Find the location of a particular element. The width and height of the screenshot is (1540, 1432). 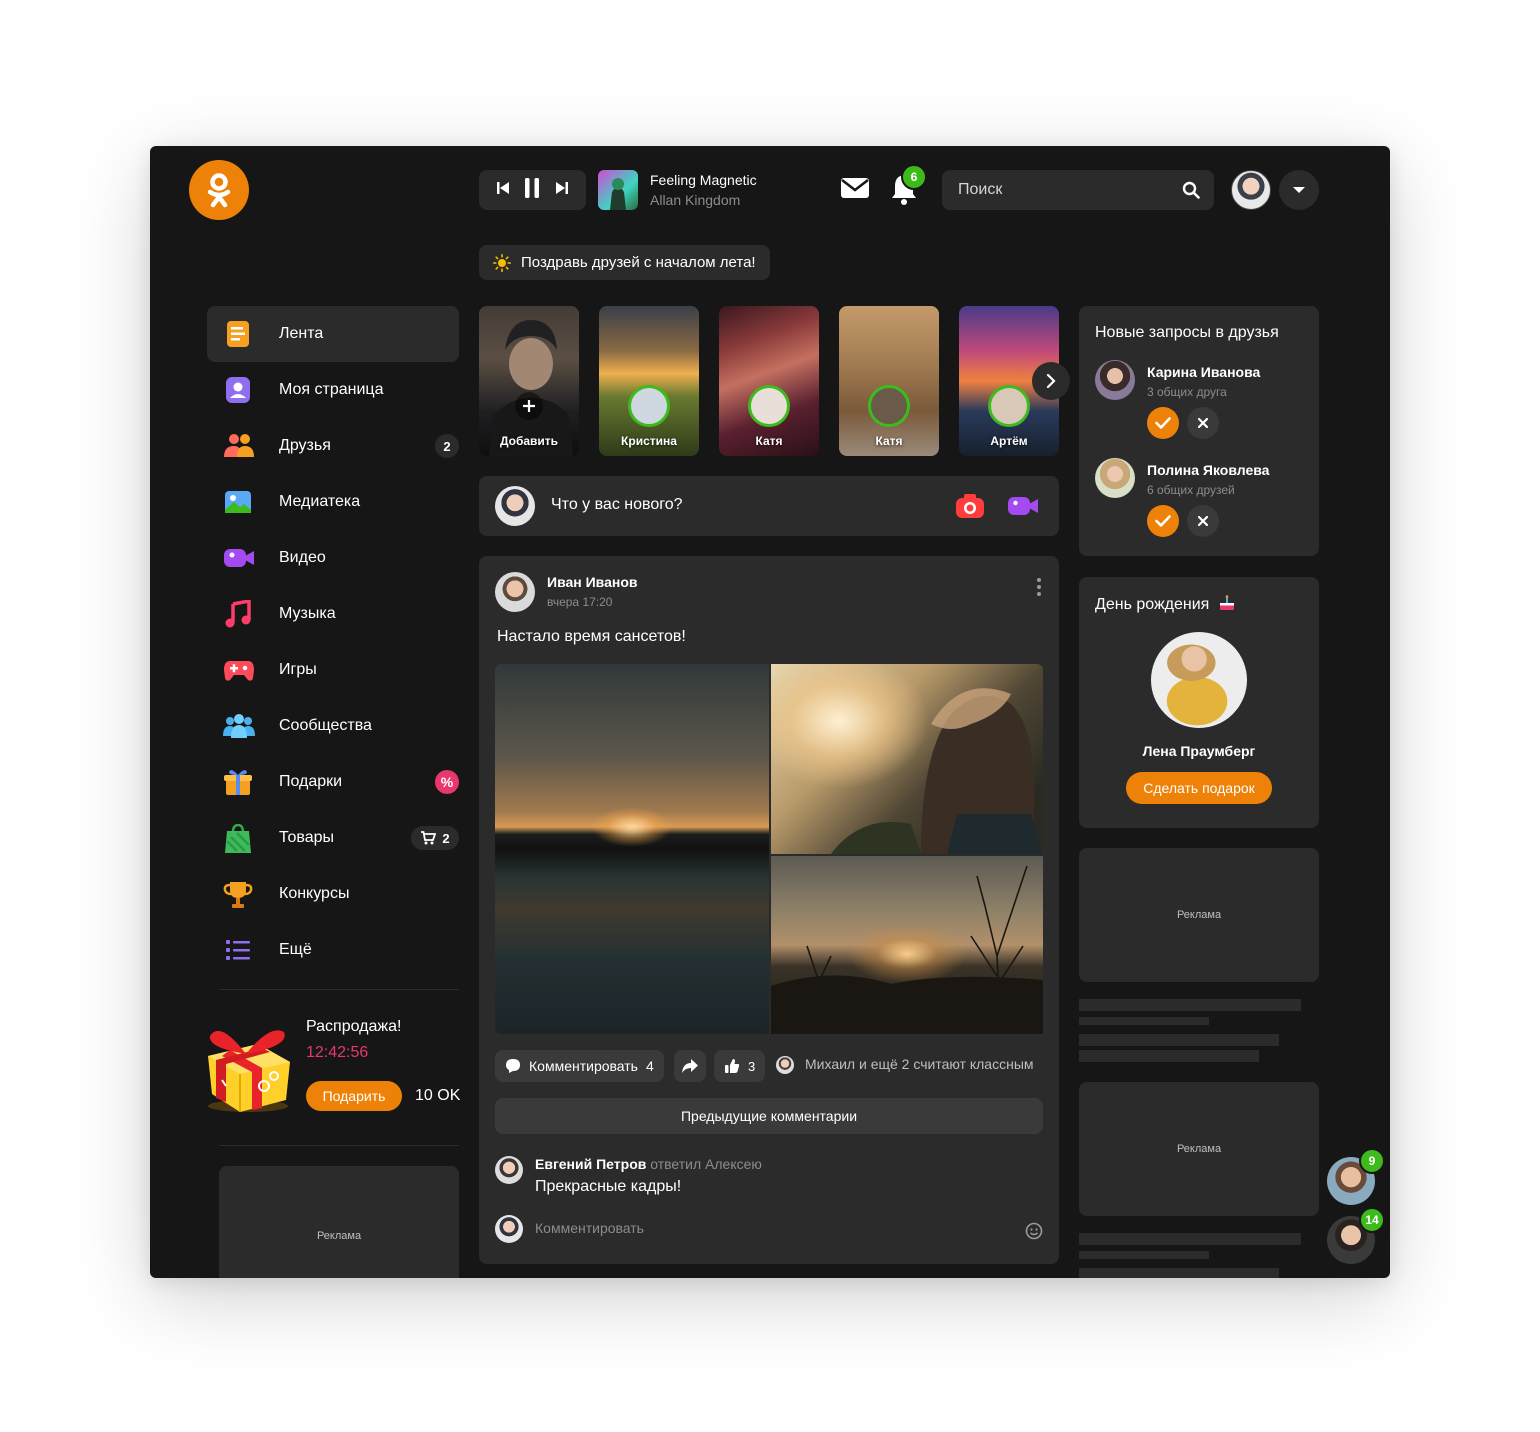

sidebar-item-more: Ещё is located at coordinates (333, 950).